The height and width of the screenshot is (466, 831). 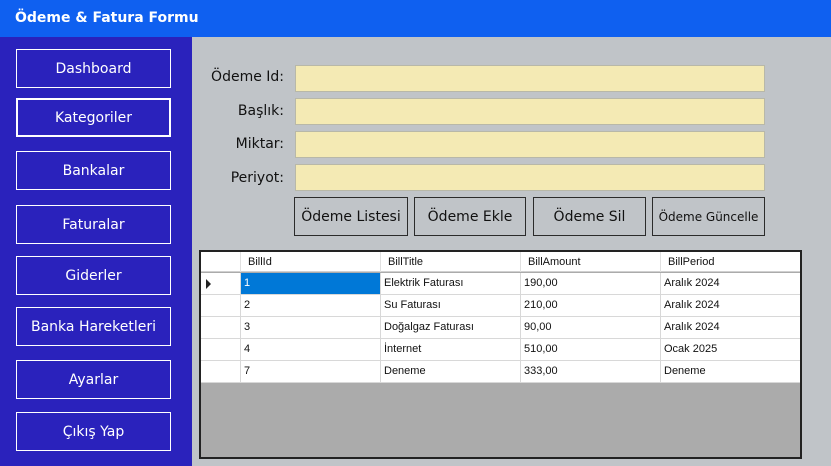 I want to click on cell-billperiod: Ocak 2025, so click(x=730, y=349).